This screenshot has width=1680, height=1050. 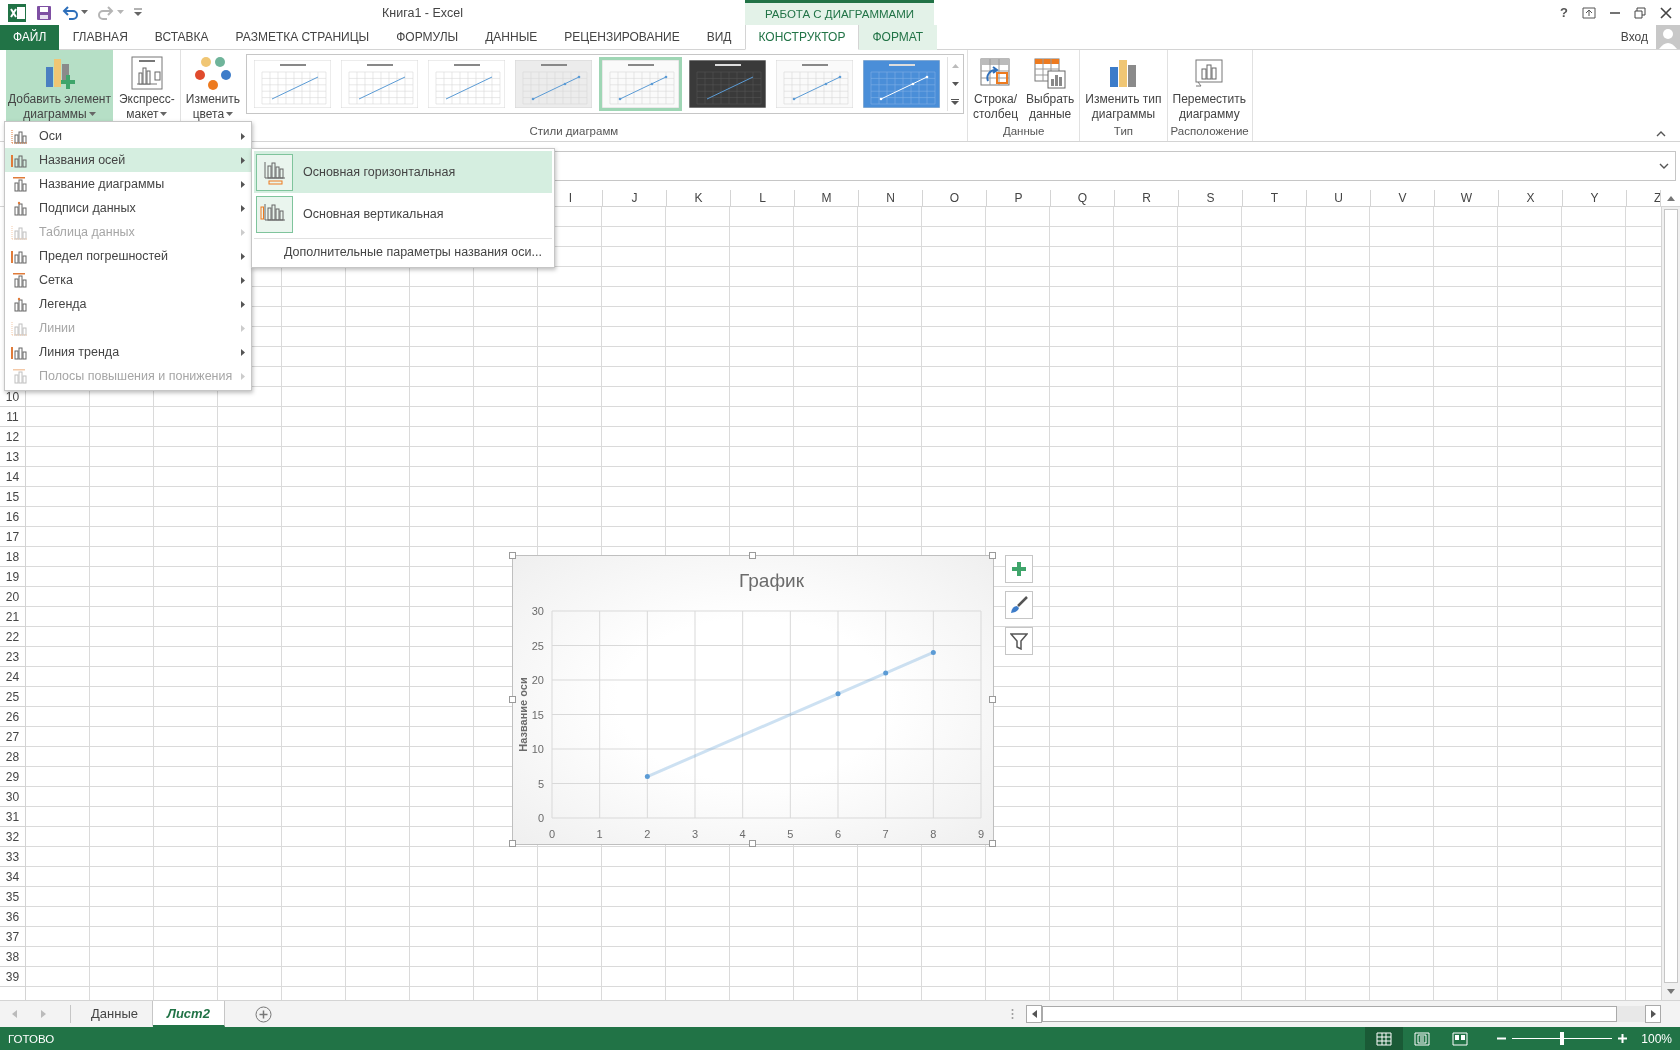 What do you see at coordinates (12, 897) in the screenshot?
I see `row-header: 35` at bounding box center [12, 897].